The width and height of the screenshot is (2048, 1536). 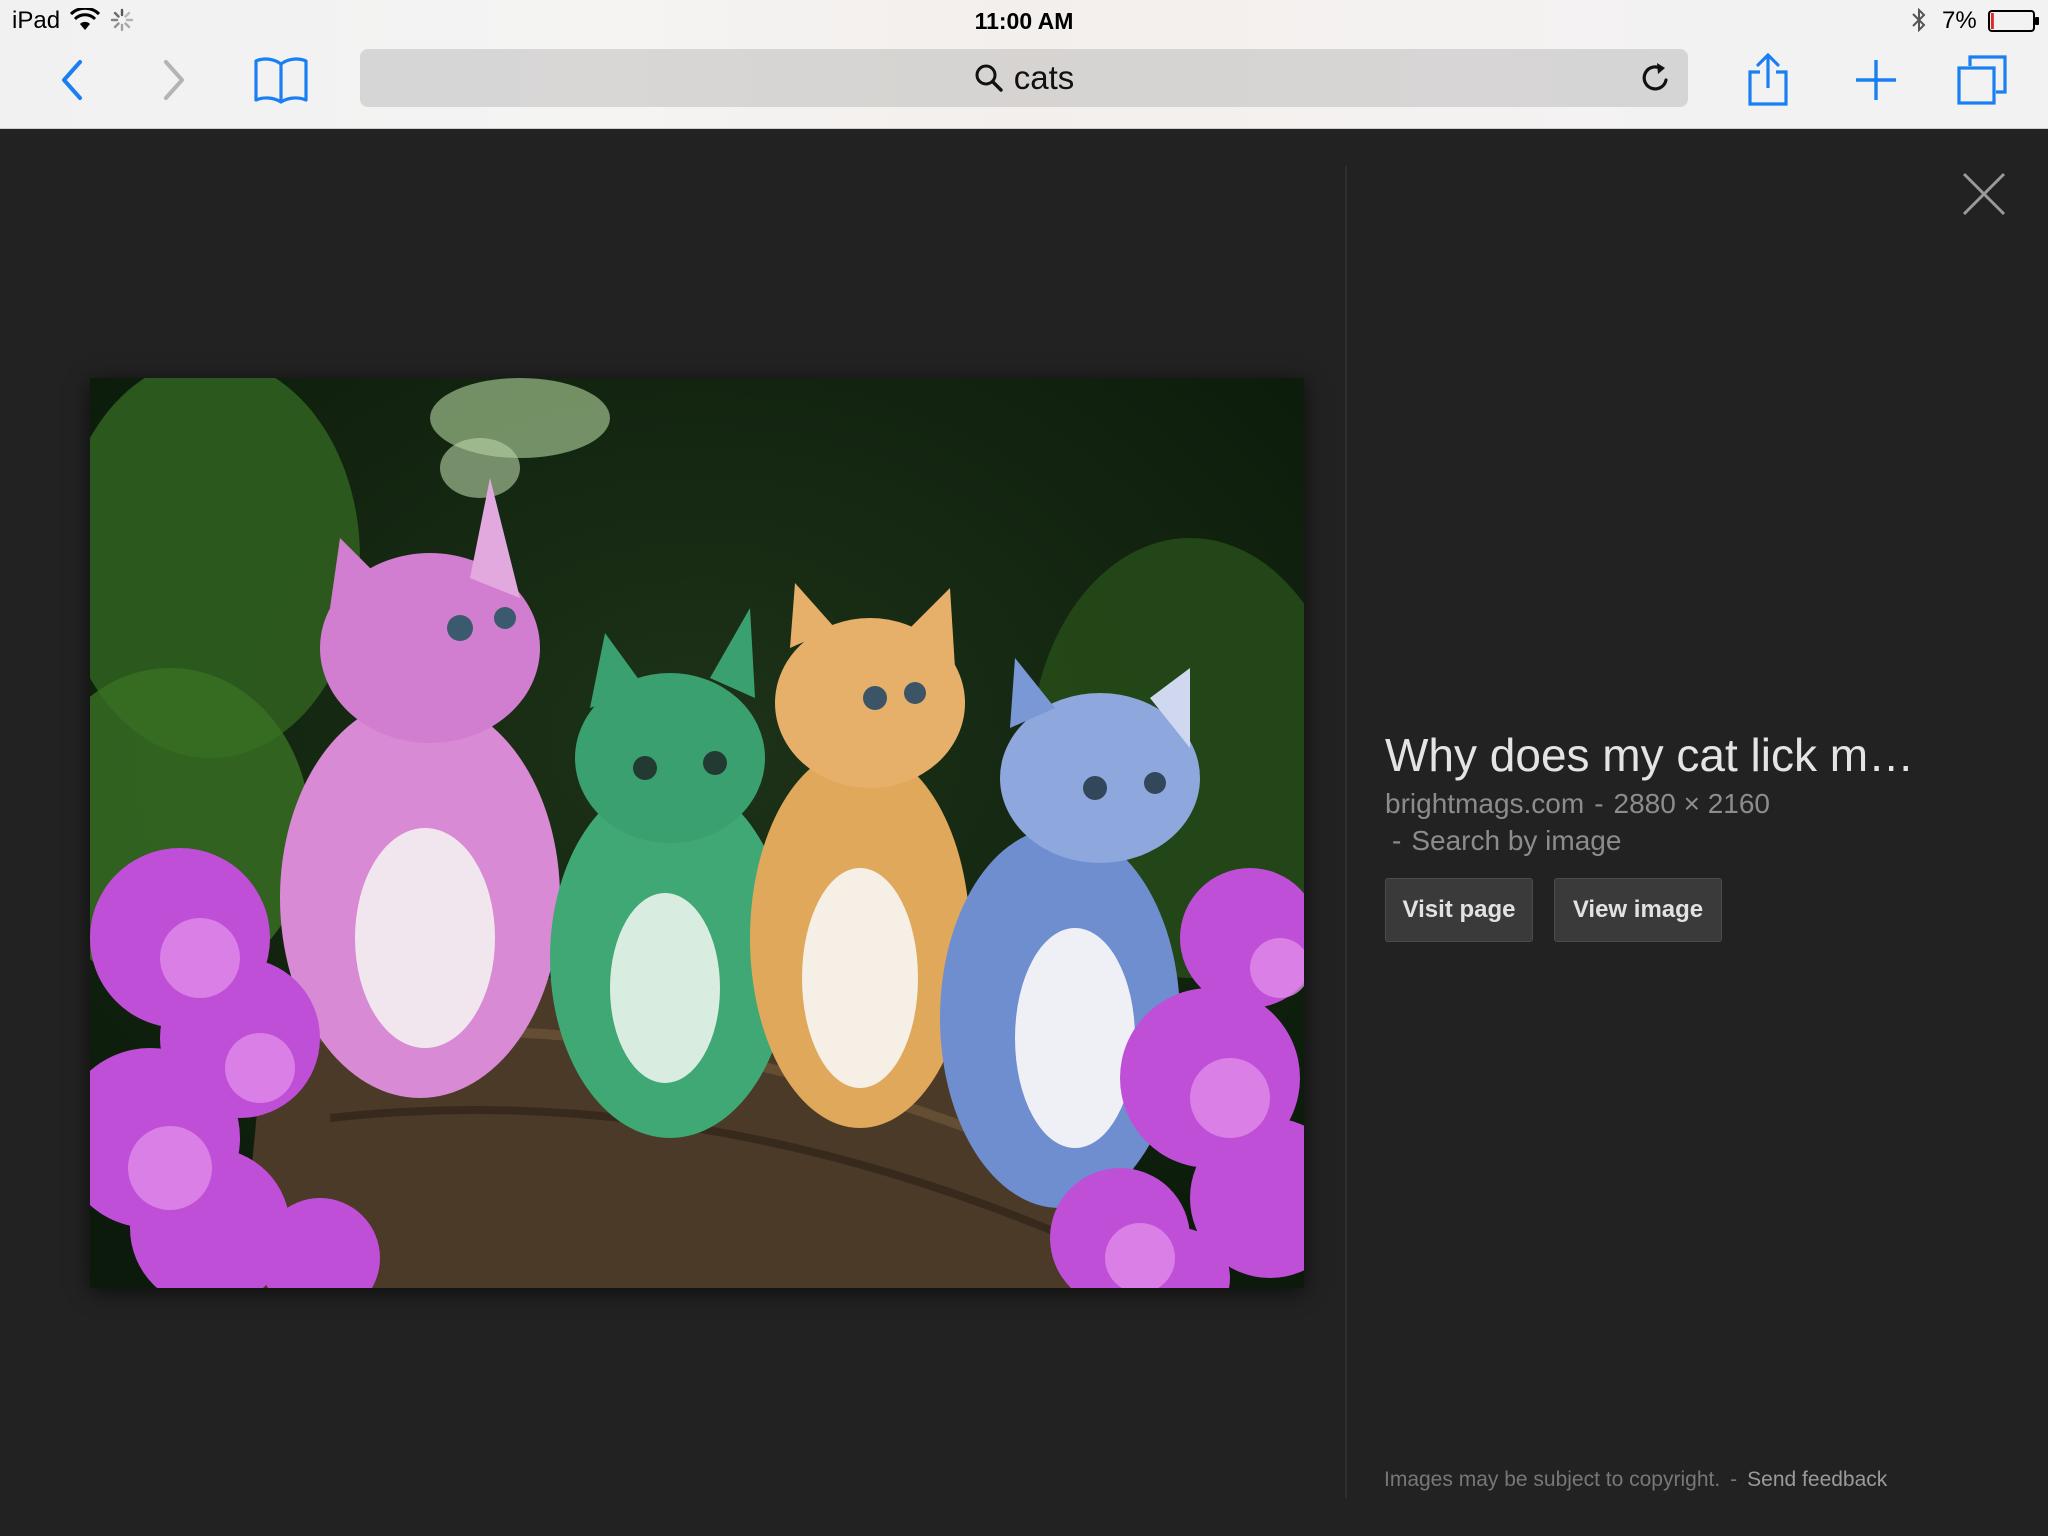 I want to click on back-button, so click(x=72, y=80).